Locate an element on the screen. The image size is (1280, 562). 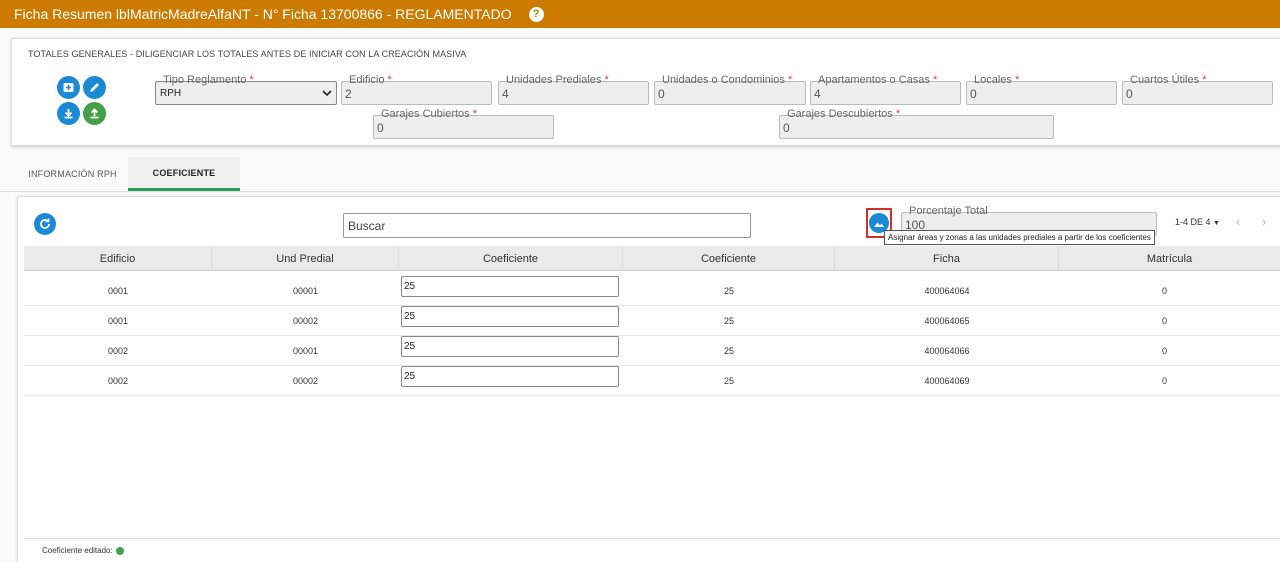
cell-ficha: 400064069 is located at coordinates (947, 380).